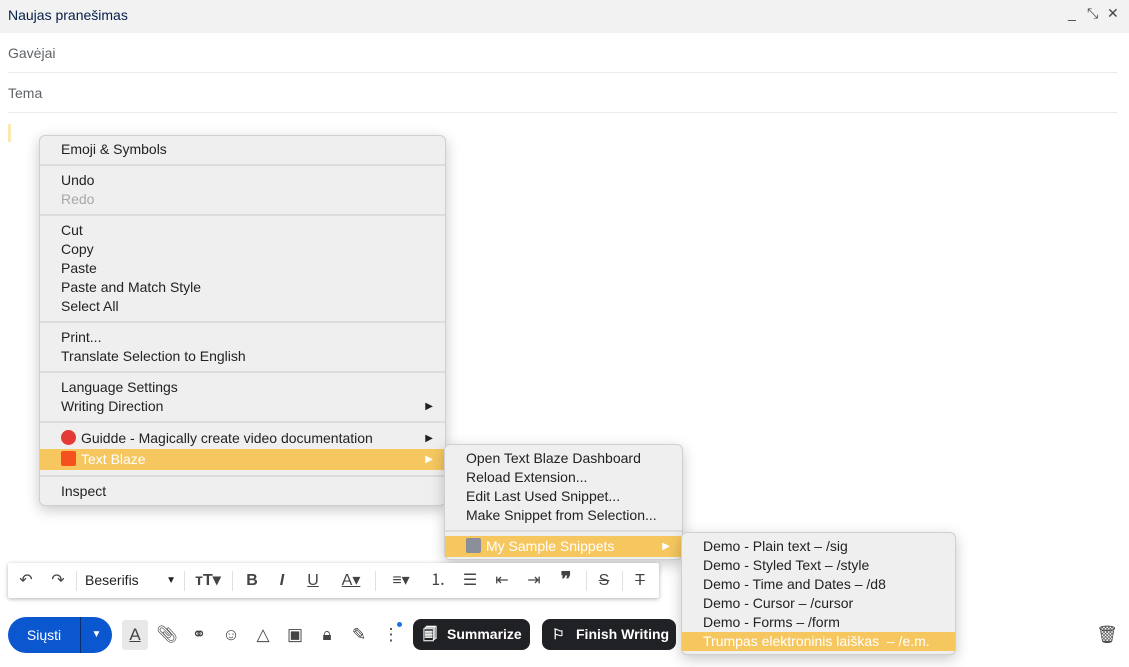 Image resolution: width=1129 pixels, height=667 pixels. Describe the element at coordinates (359, 635) in the screenshot. I see `signature-pen-icon: ✎` at that location.